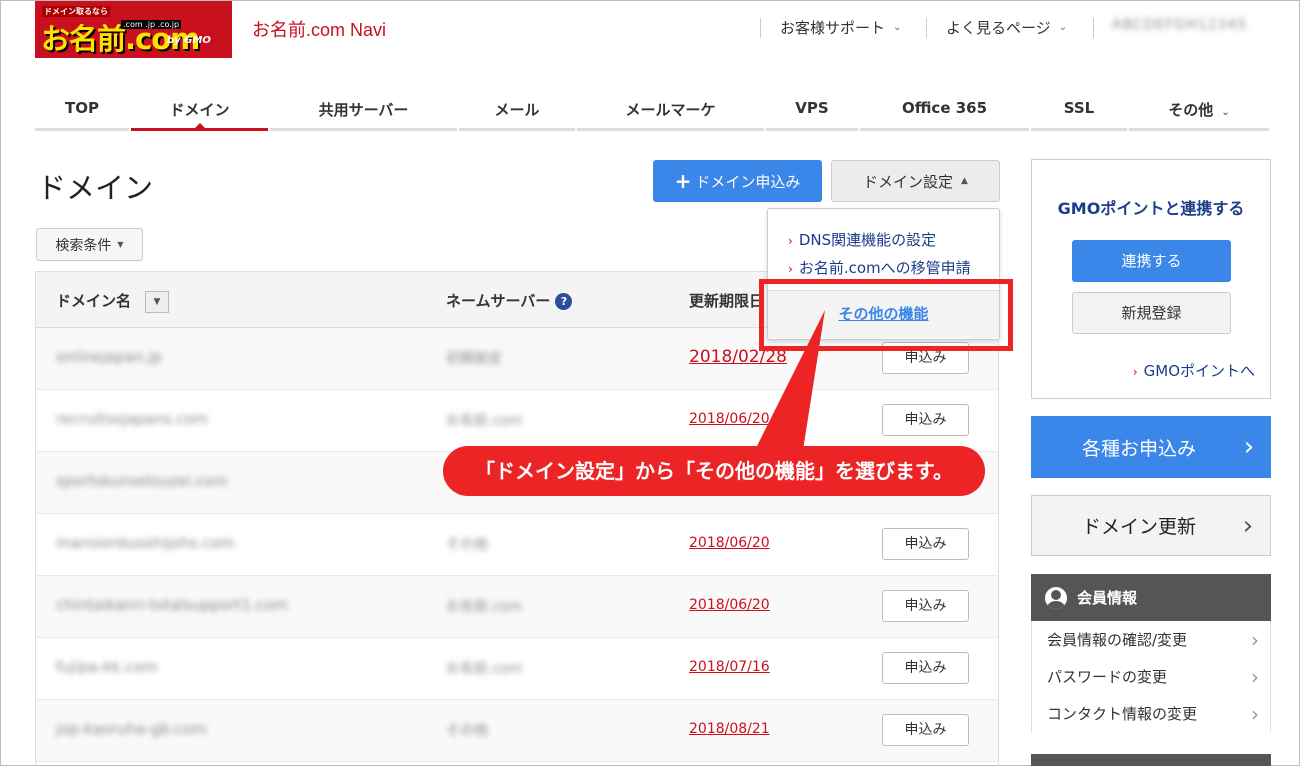  What do you see at coordinates (1151, 639) in the screenshot?
I see `member-item-info: 会員情報の確認/変更 ›` at bounding box center [1151, 639].